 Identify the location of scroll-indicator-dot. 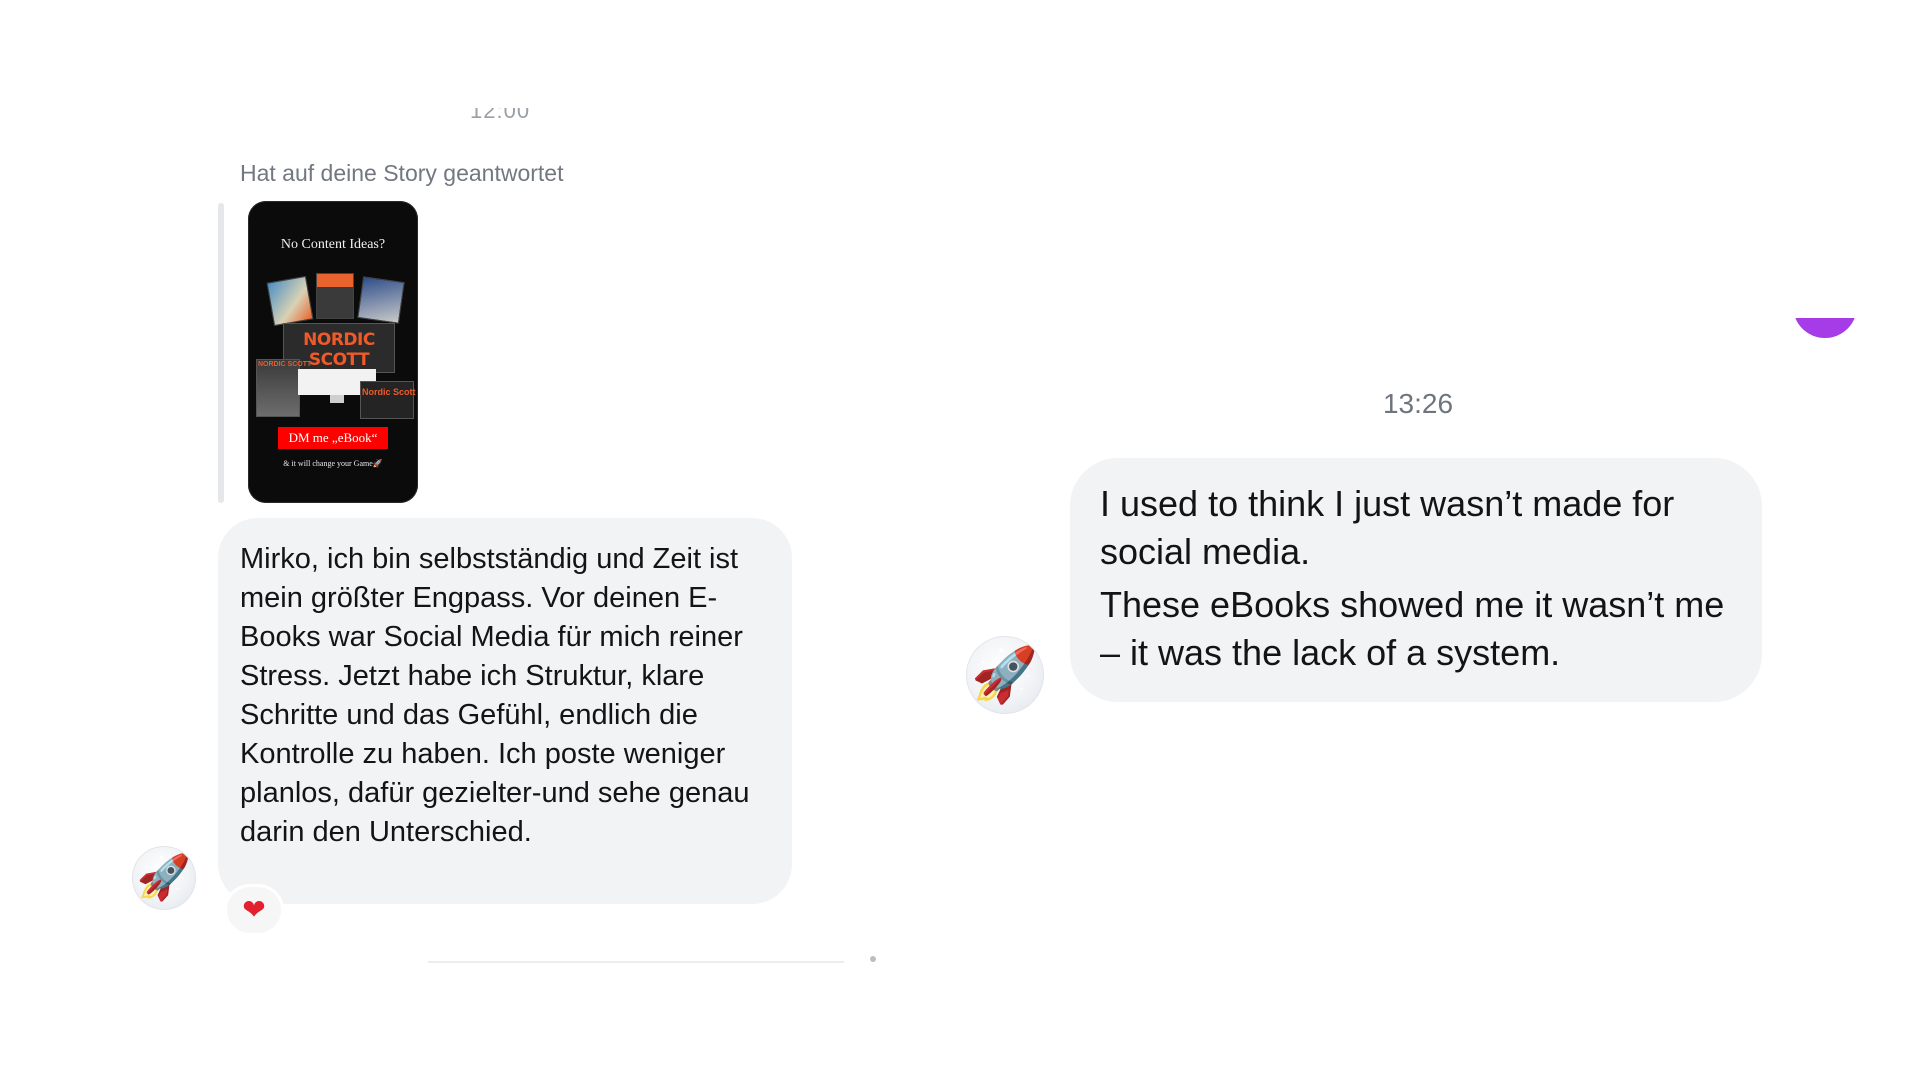
(873, 959).